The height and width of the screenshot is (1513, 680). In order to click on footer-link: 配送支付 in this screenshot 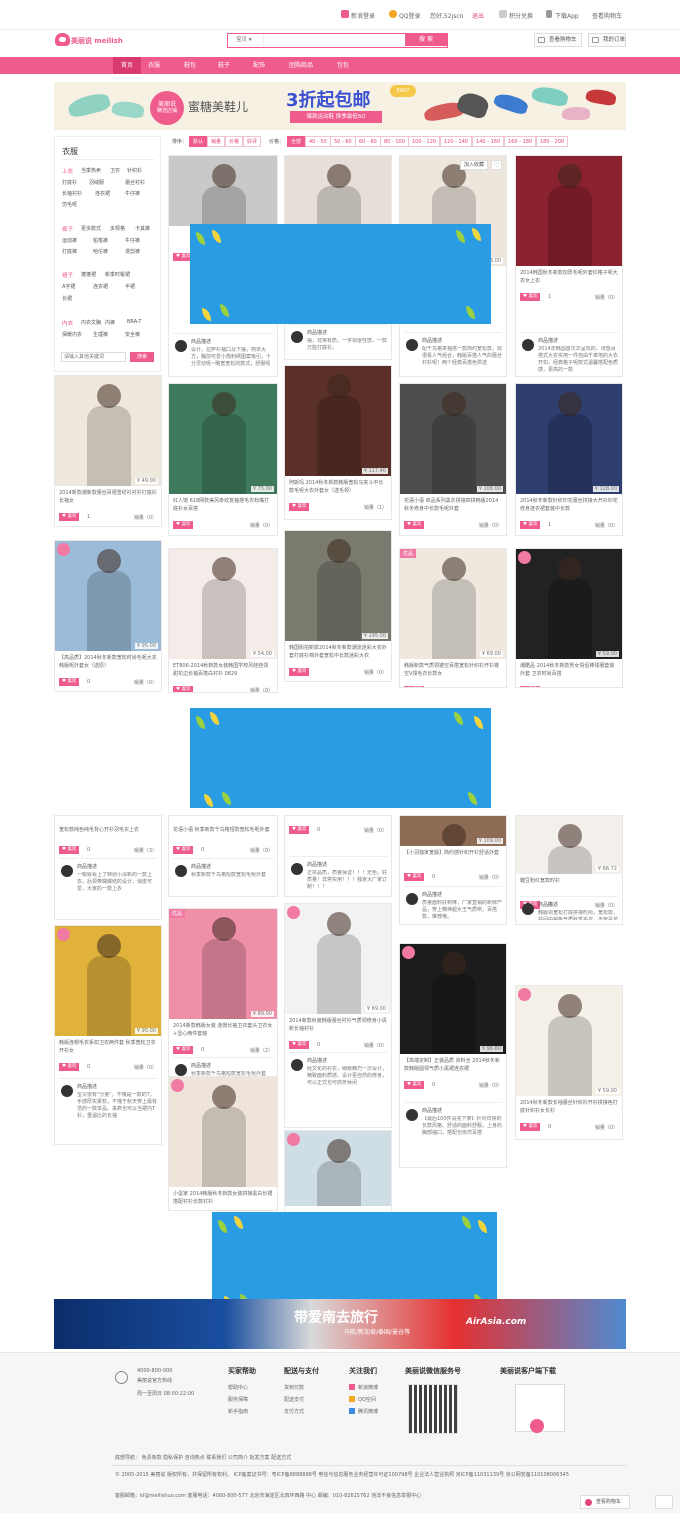, I will do `click(294, 1399)`.